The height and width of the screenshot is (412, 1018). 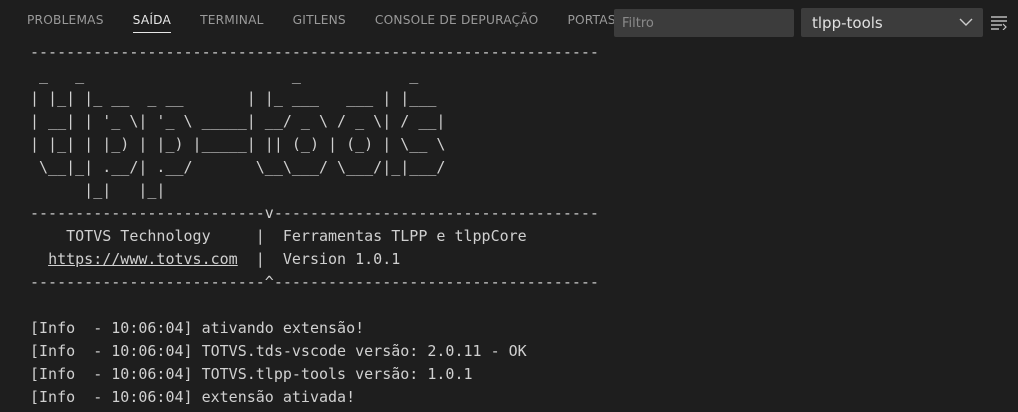 I want to click on tools-description: Ferramentas TLPP e tlppCore, so click(x=404, y=236).